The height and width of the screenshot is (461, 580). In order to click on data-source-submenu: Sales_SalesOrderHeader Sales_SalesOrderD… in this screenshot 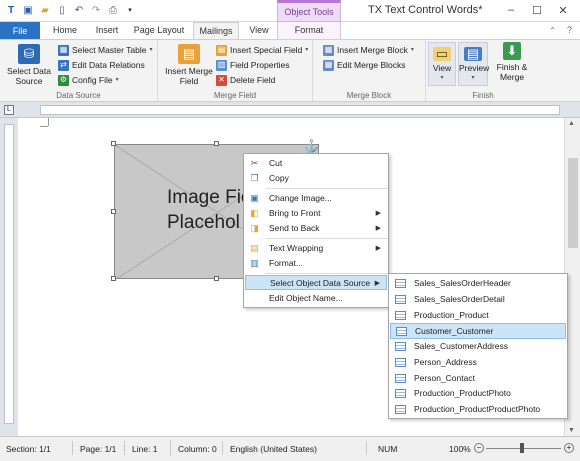, I will do `click(478, 346)`.